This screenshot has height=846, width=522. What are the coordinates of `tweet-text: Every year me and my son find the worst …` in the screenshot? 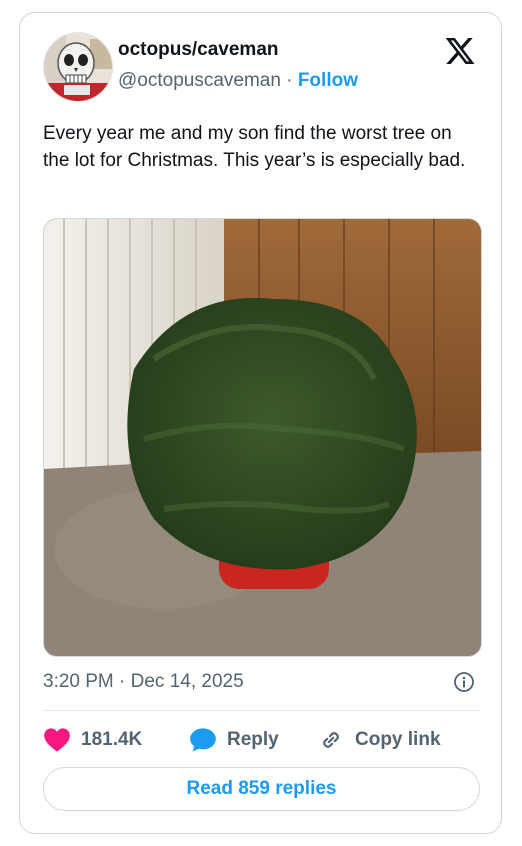 It's located at (254, 147).